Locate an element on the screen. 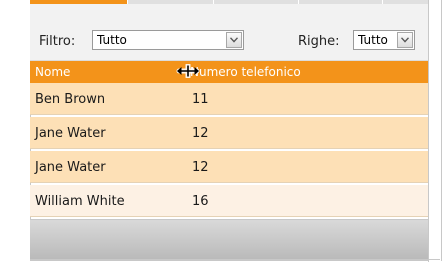  column-resize-icon is located at coordinates (188, 71).